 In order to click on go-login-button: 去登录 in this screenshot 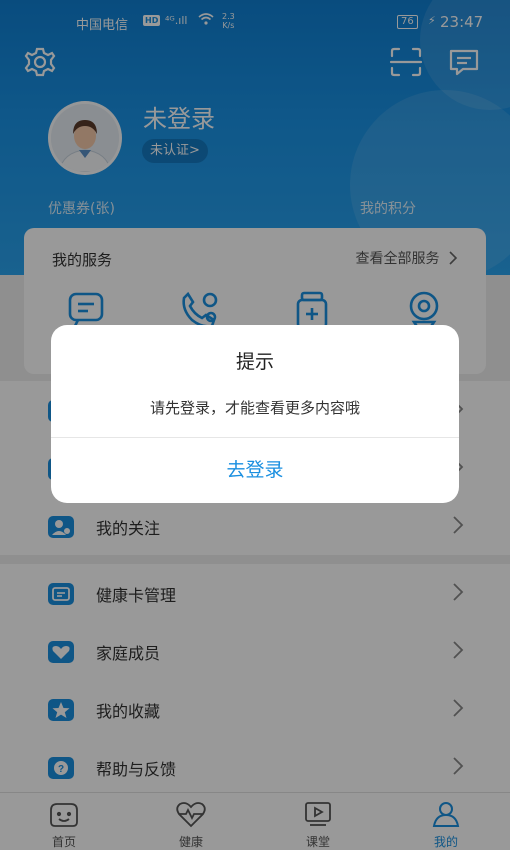, I will do `click(255, 470)`.